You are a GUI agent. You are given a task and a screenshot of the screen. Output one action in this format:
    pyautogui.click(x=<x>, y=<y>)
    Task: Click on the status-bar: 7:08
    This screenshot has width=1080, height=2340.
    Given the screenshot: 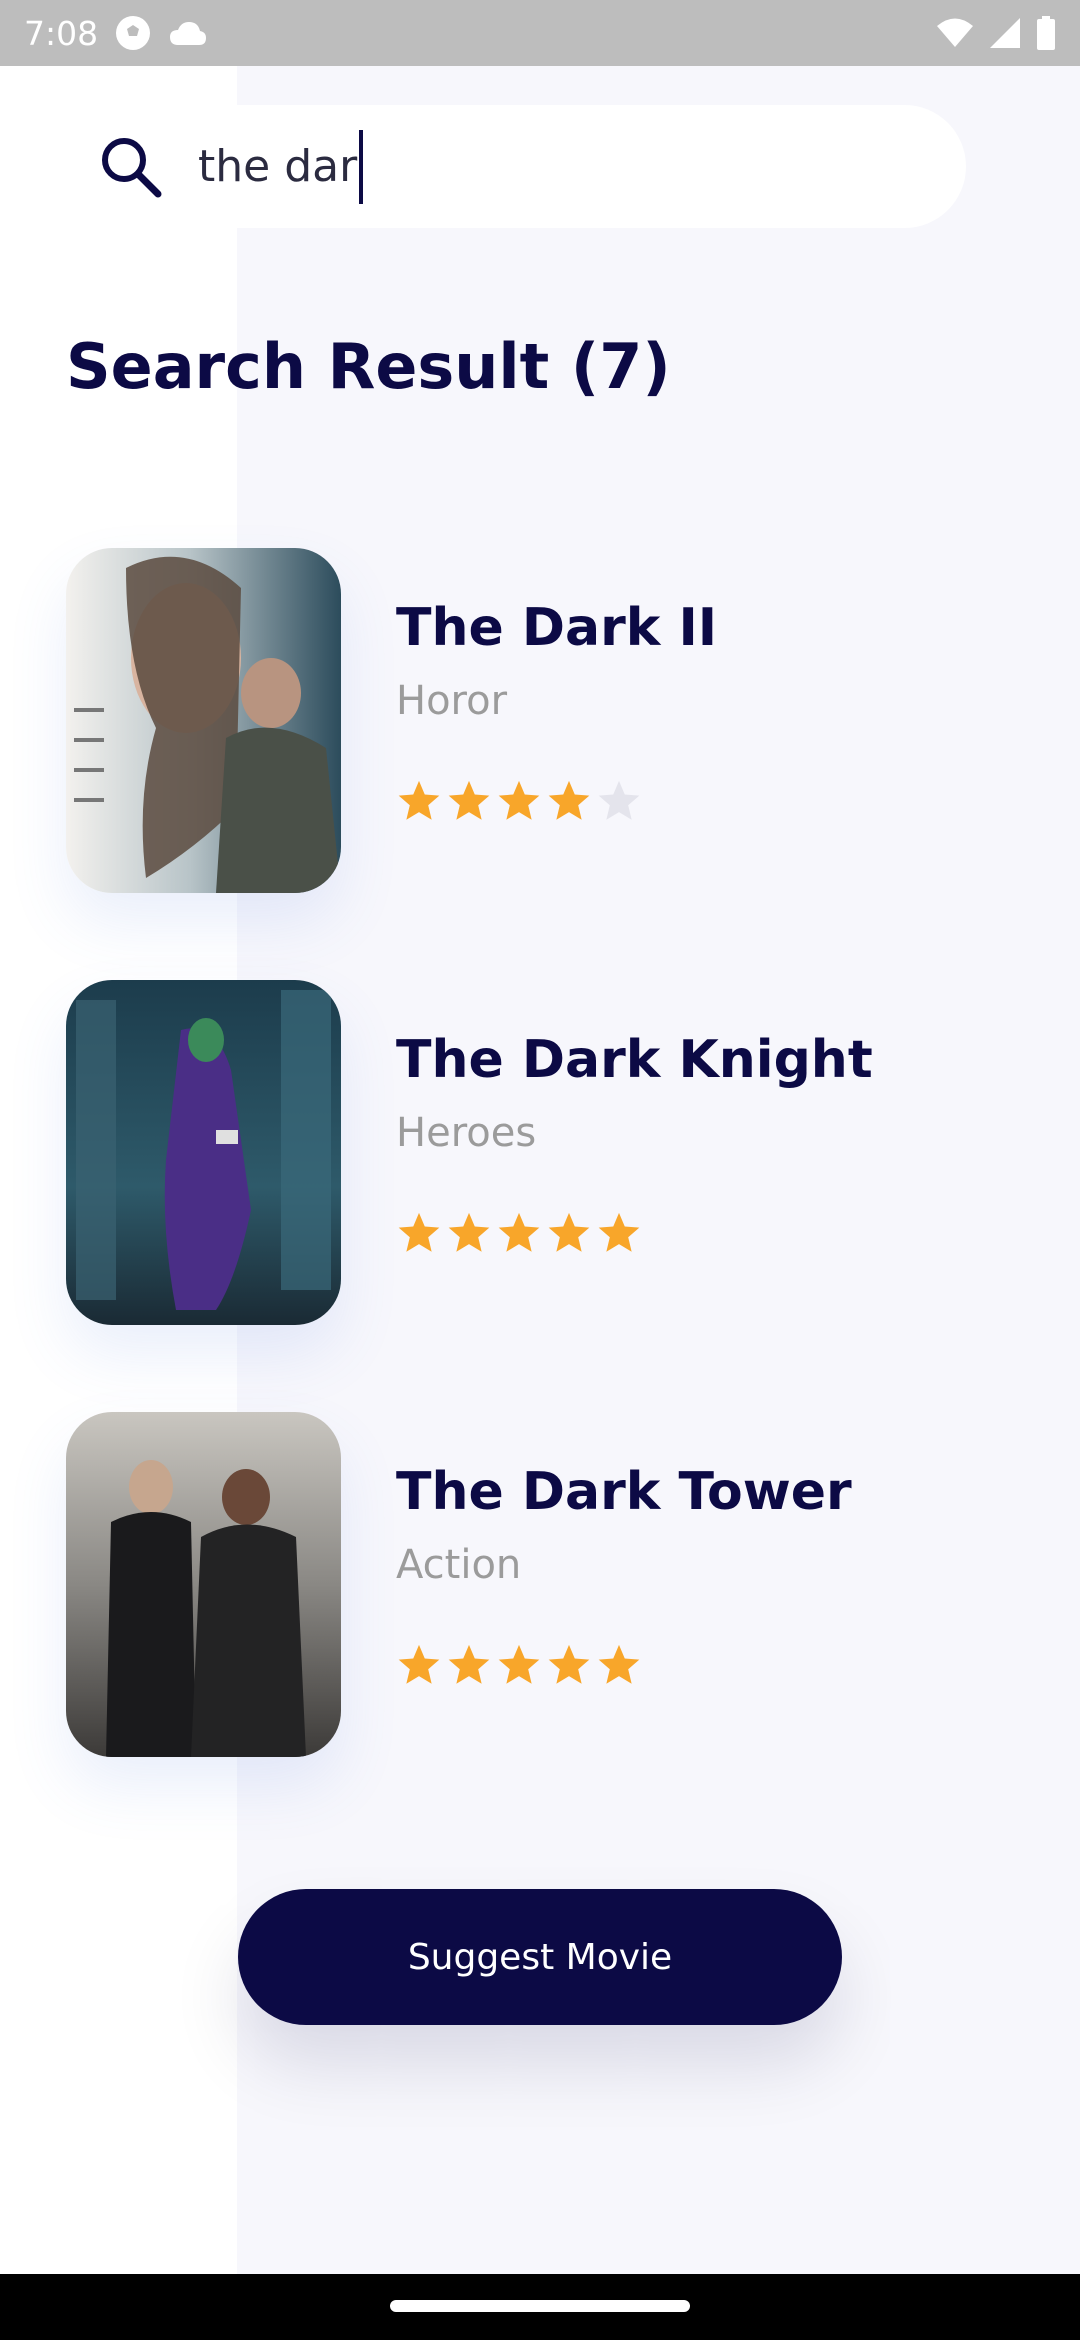 What is the action you would take?
    pyautogui.click(x=540, y=33)
    